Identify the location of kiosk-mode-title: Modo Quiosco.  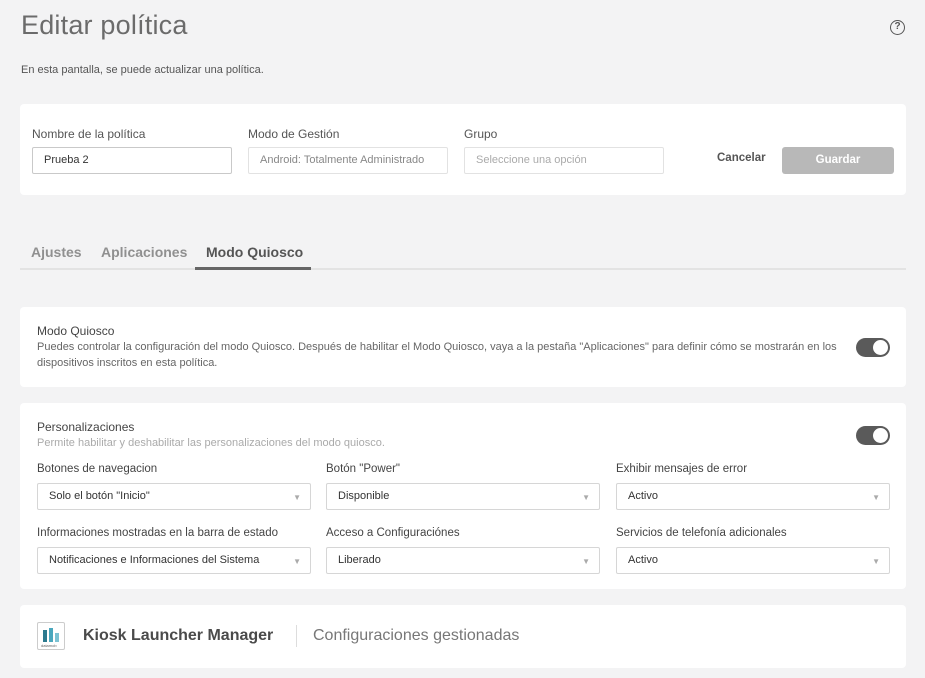
(76, 331).